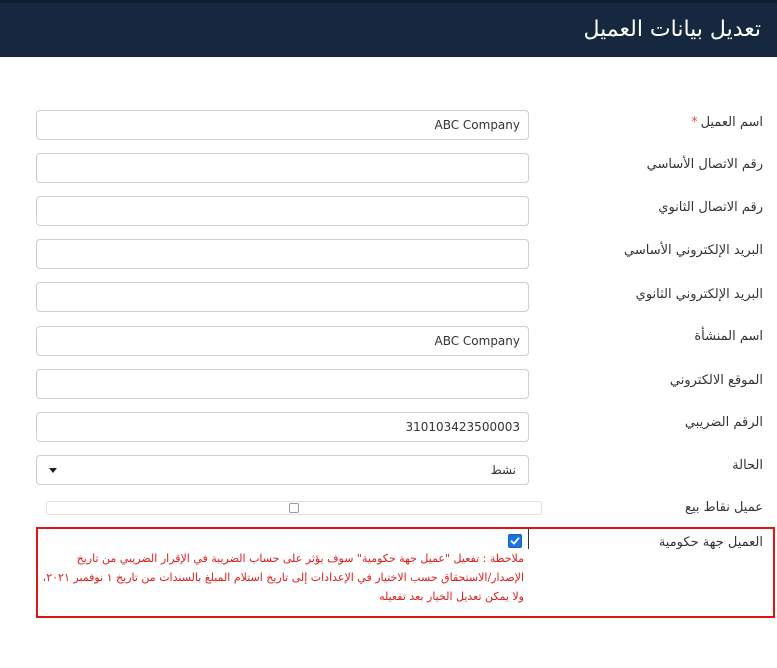  I want to click on pos-customer-label: عميل نقاط بيع, so click(724, 507).